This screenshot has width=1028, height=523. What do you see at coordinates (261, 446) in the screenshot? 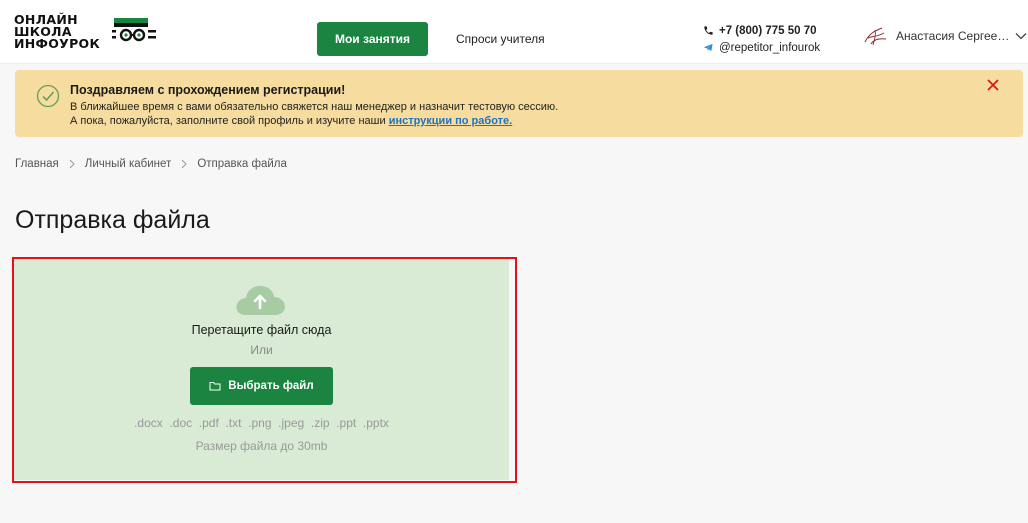
I see `file-size-limit: Размер файла до 30mb` at bounding box center [261, 446].